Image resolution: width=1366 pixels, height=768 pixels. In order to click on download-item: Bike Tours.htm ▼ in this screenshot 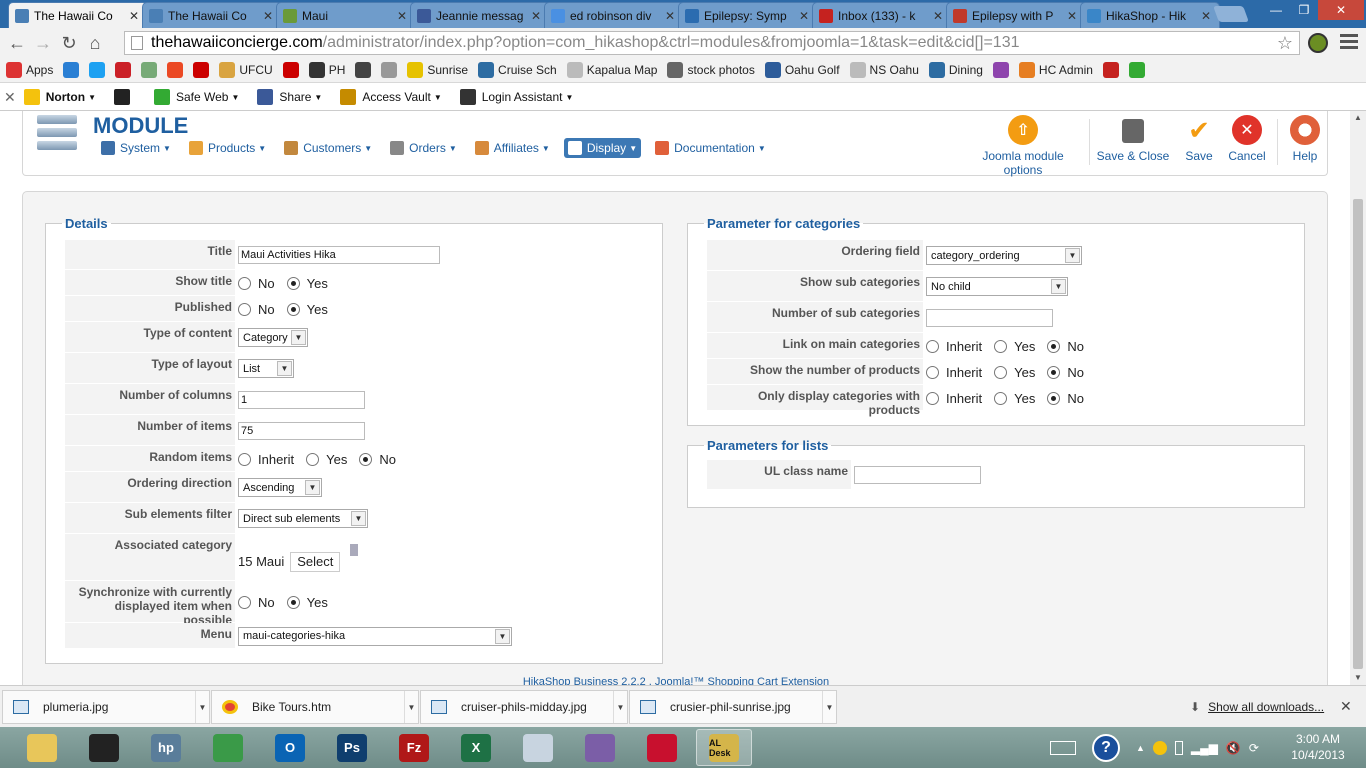, I will do `click(315, 707)`.